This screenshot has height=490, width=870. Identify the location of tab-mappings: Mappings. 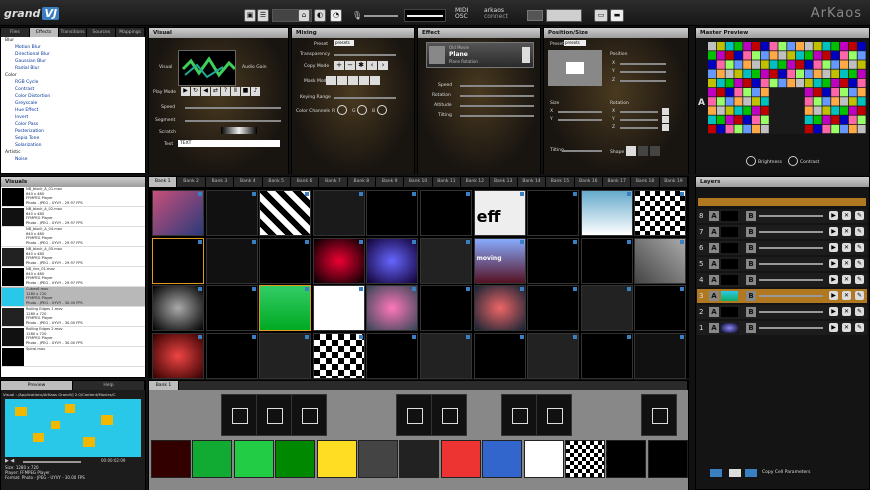
(130, 32).